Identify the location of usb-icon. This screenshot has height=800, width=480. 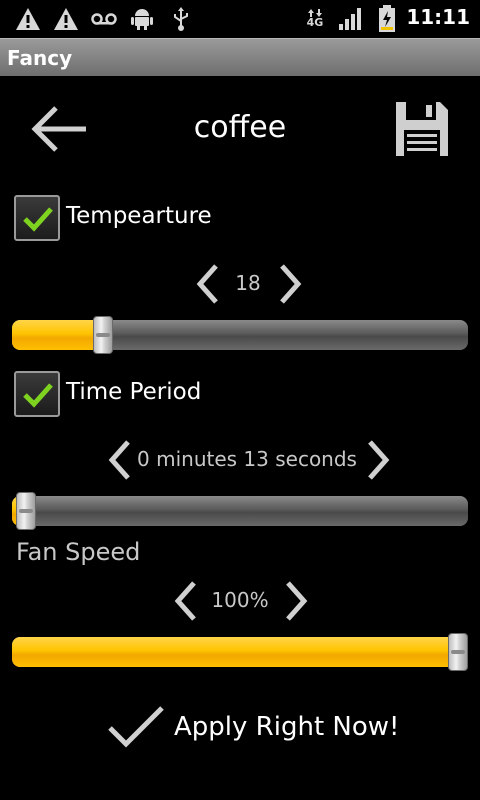
(181, 19).